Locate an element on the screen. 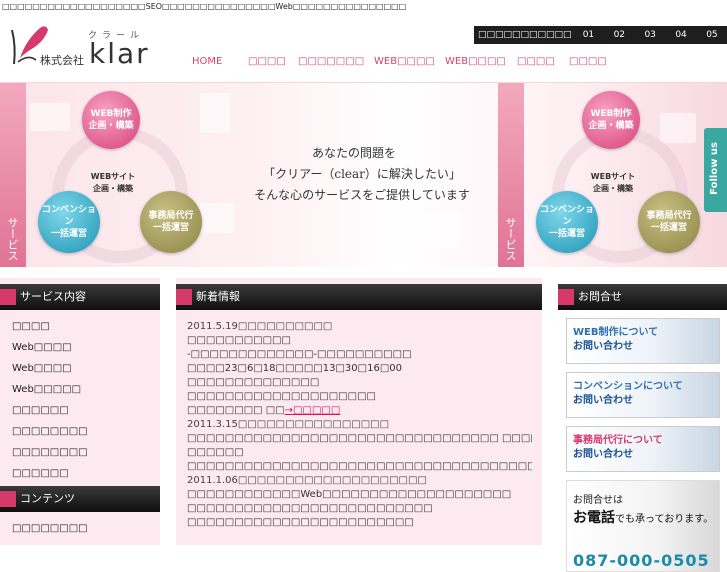 The height and width of the screenshot is (572, 727). subnav-item-05: 05 is located at coordinates (712, 35).